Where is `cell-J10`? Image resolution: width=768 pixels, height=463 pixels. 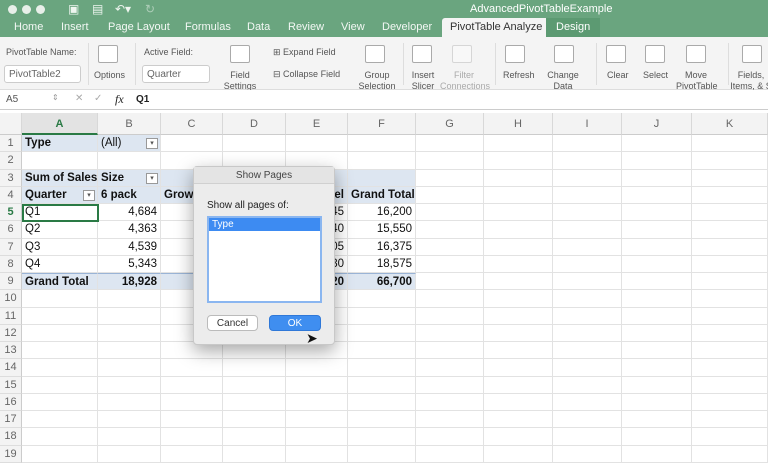
cell-J10 is located at coordinates (657, 299).